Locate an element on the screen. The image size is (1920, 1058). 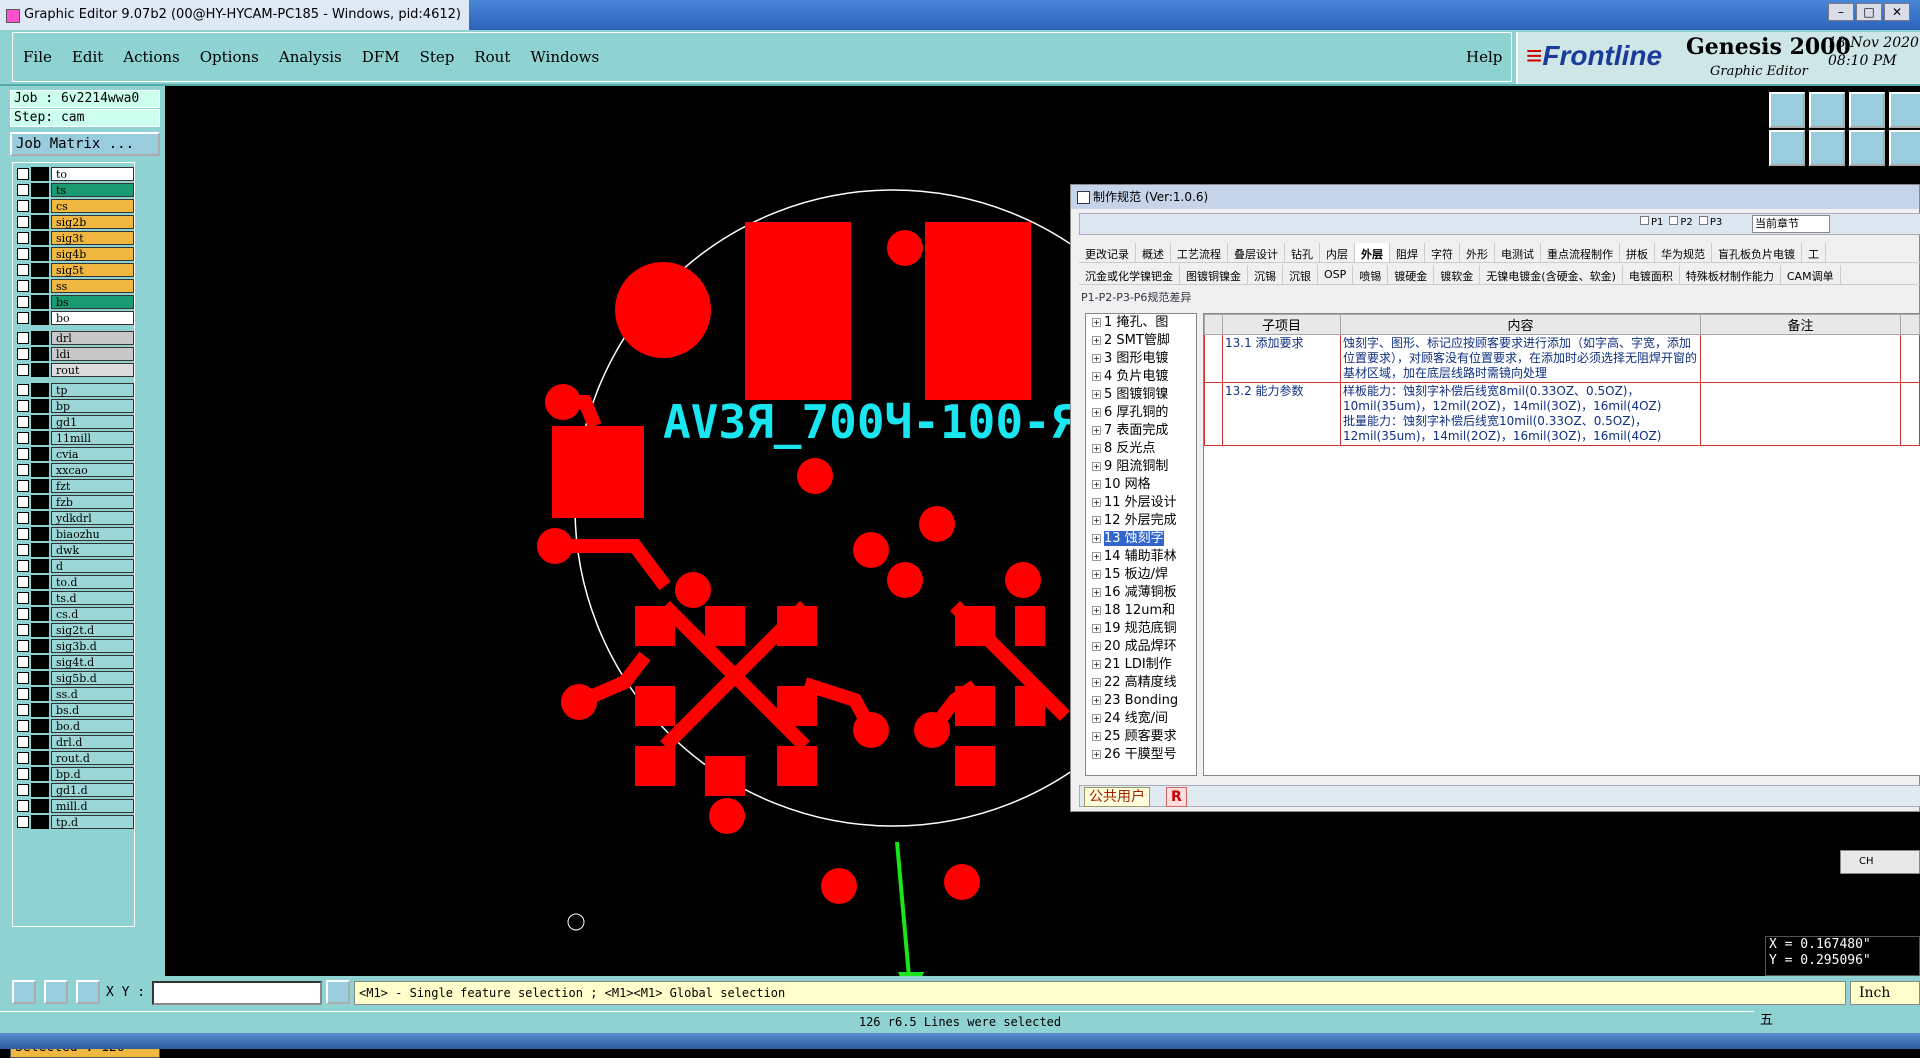
layer-row: fzt is located at coordinates (75, 486).